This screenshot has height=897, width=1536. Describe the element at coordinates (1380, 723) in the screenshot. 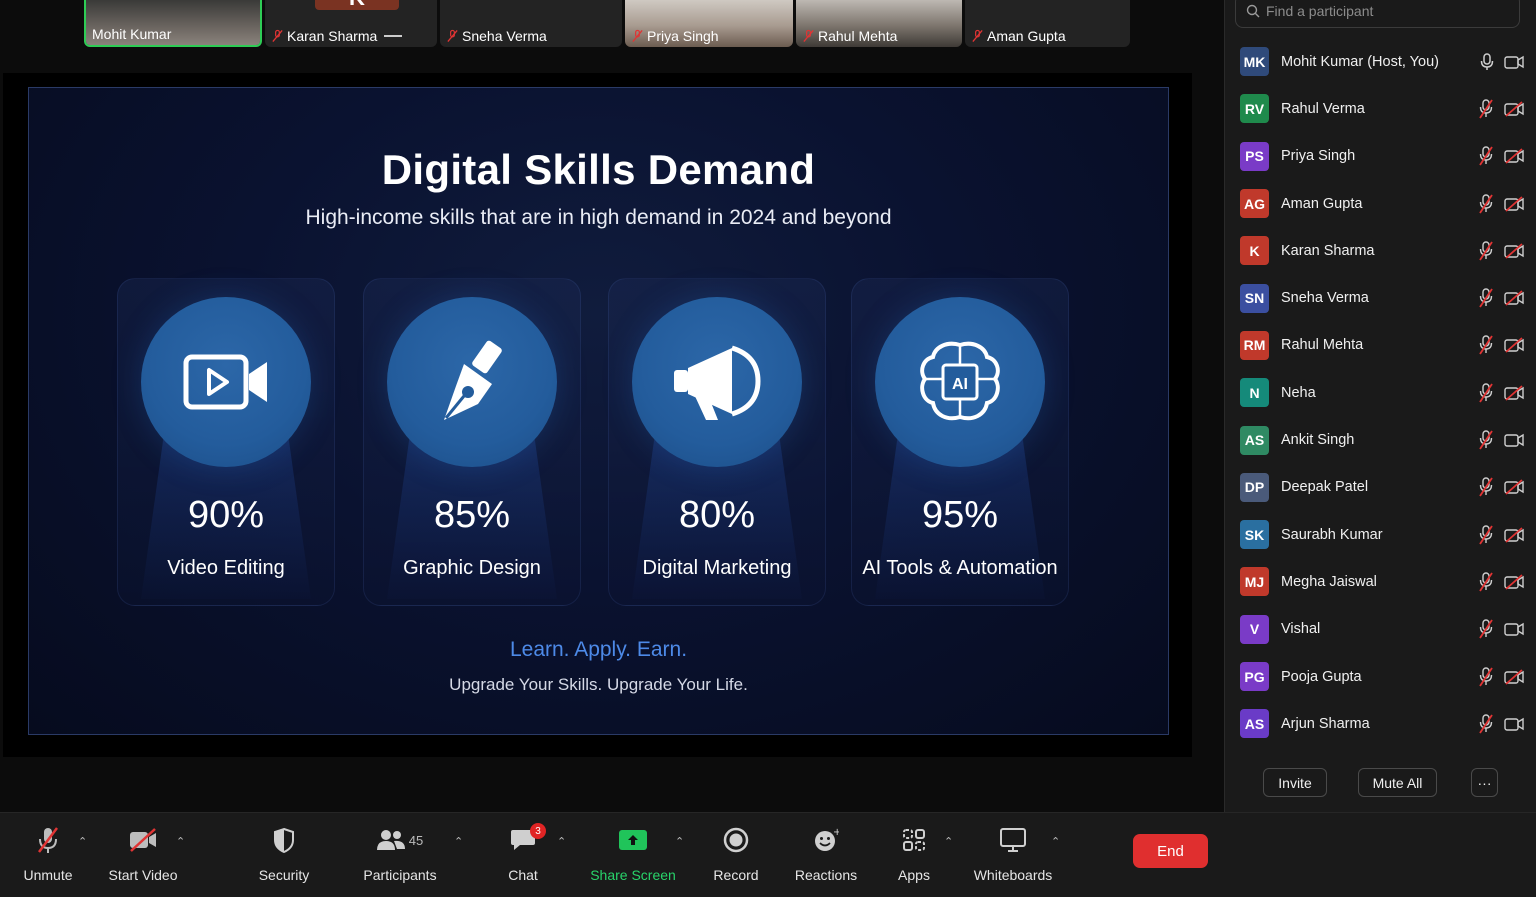

I see `participant-row: AS Arjun Sharma` at that location.